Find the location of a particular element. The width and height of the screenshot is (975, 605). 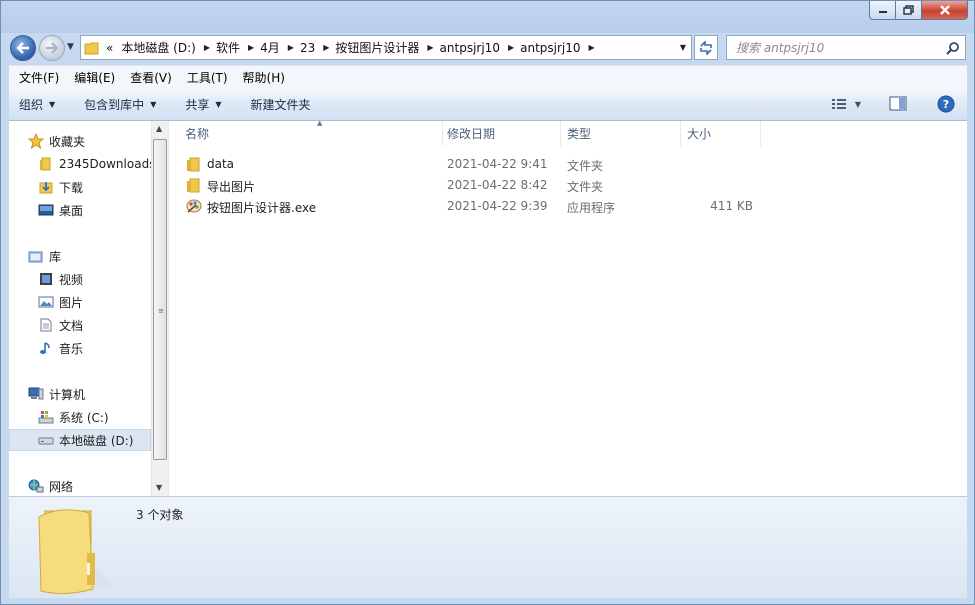

hard-drive-icon is located at coordinates (46, 440).